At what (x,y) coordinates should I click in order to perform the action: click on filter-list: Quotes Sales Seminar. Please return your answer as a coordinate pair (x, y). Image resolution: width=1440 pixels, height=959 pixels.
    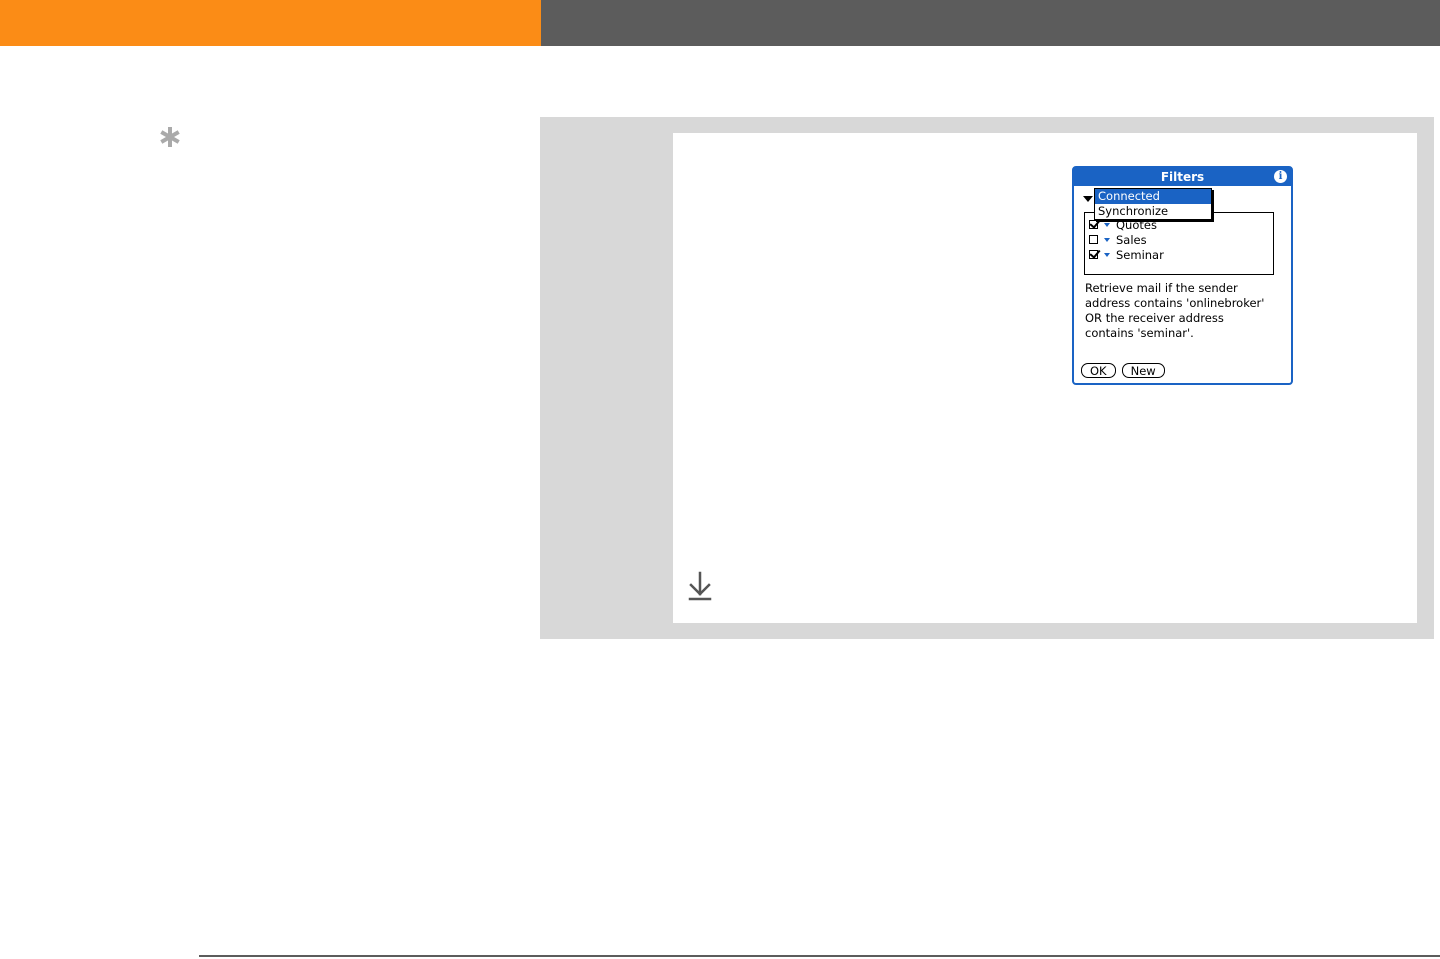
    Looking at the image, I should click on (1179, 243).